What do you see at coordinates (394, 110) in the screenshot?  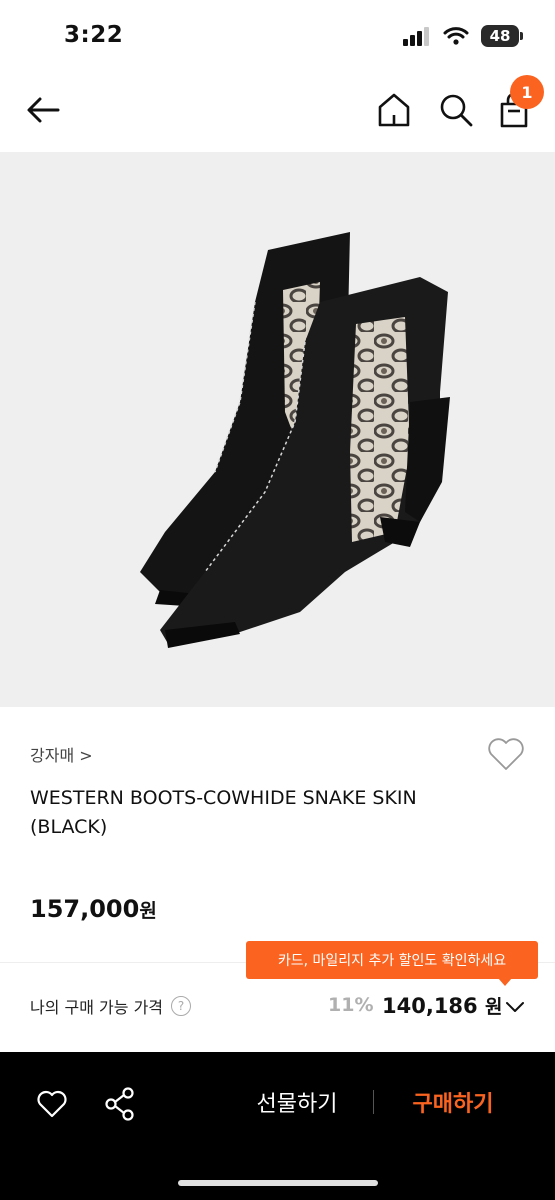 I see `home-icon` at bounding box center [394, 110].